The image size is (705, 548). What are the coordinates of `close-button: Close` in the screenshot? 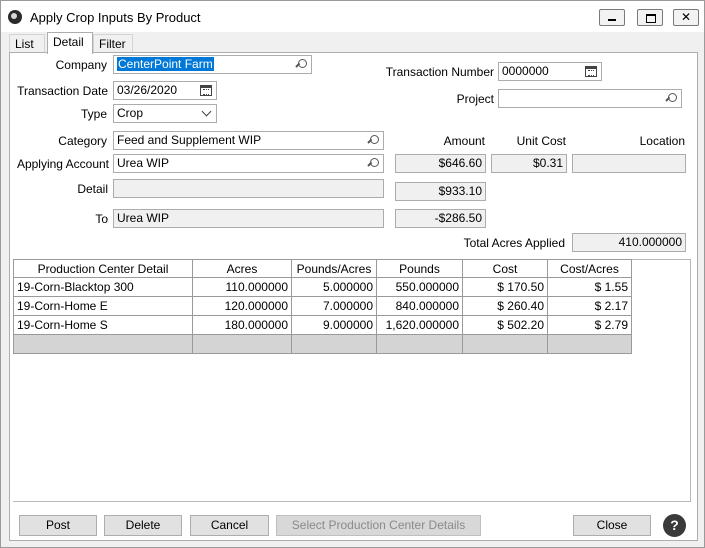 It's located at (612, 525).